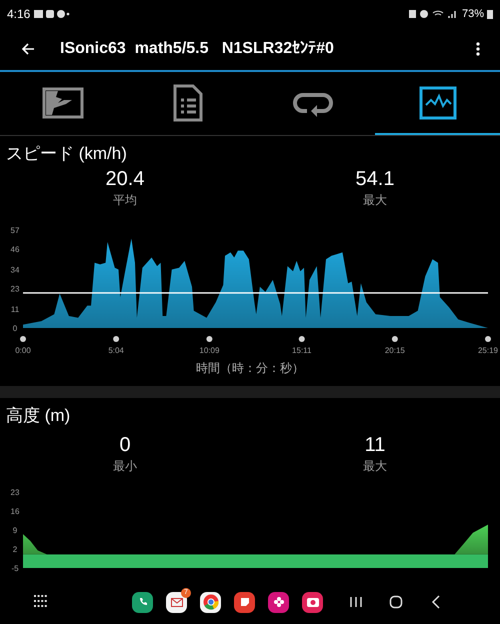 The image size is (500, 624). What do you see at coordinates (197, 49) in the screenshot?
I see `window-title: ISonic63 math5/5.5 N1SLR32ｾﾝﾃ#0` at bounding box center [197, 49].